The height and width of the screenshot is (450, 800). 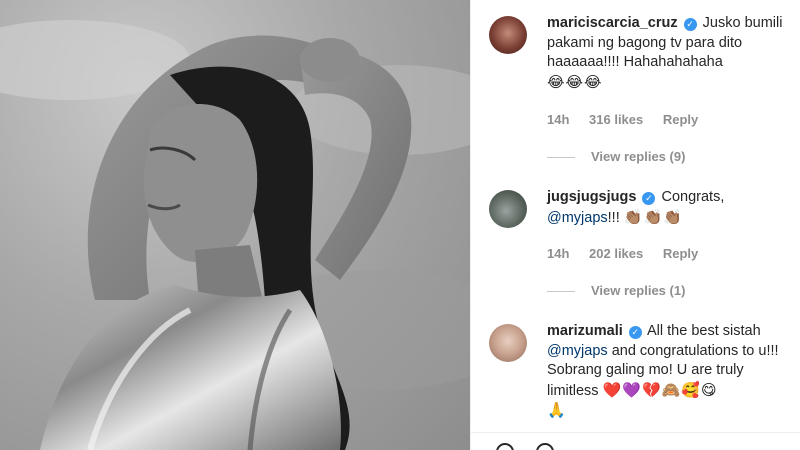 I want to click on comment-likes: 316 likes, so click(x=616, y=119).